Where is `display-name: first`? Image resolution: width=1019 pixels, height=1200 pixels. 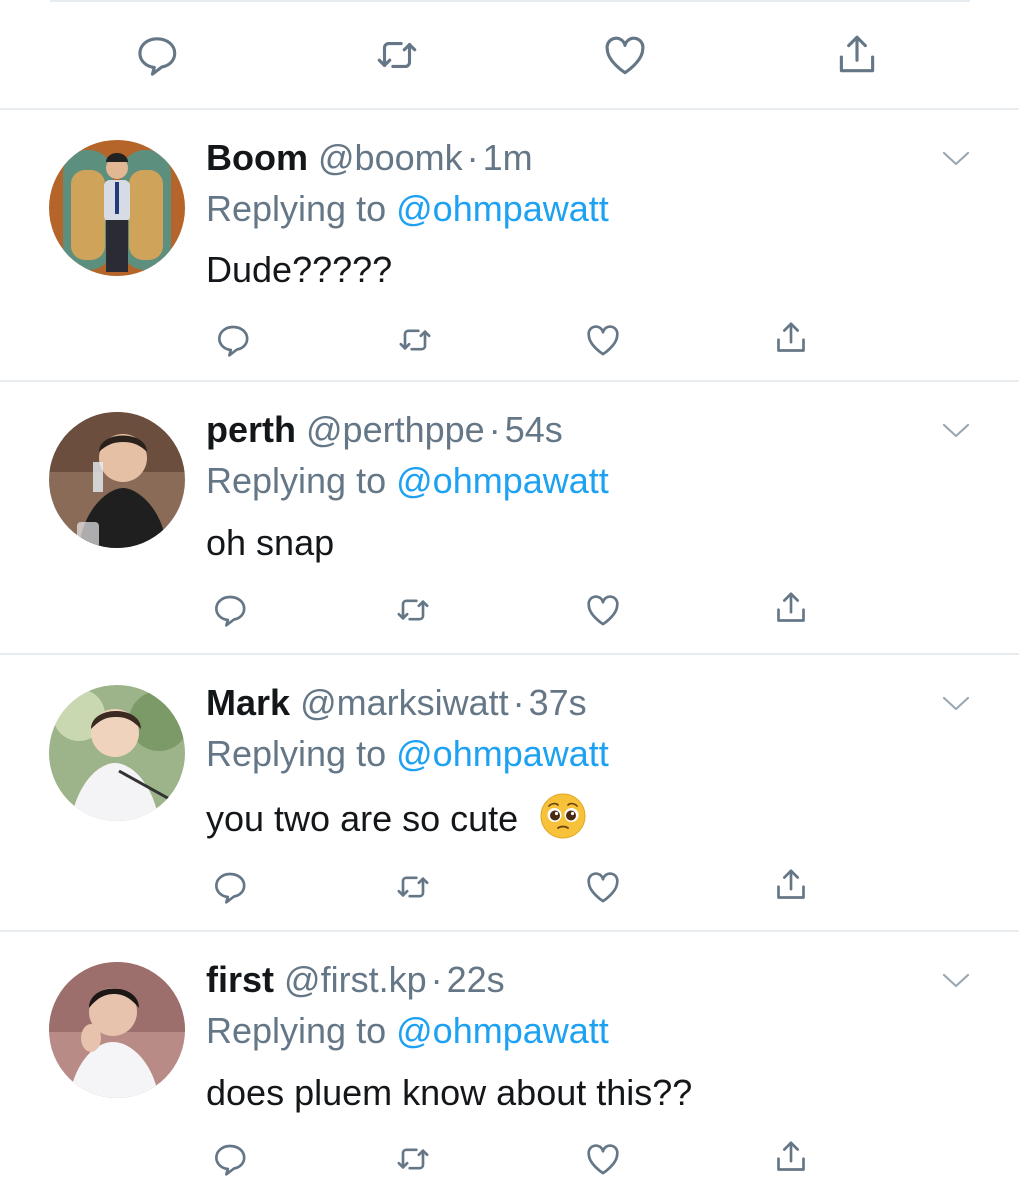 display-name: first is located at coordinates (240, 979).